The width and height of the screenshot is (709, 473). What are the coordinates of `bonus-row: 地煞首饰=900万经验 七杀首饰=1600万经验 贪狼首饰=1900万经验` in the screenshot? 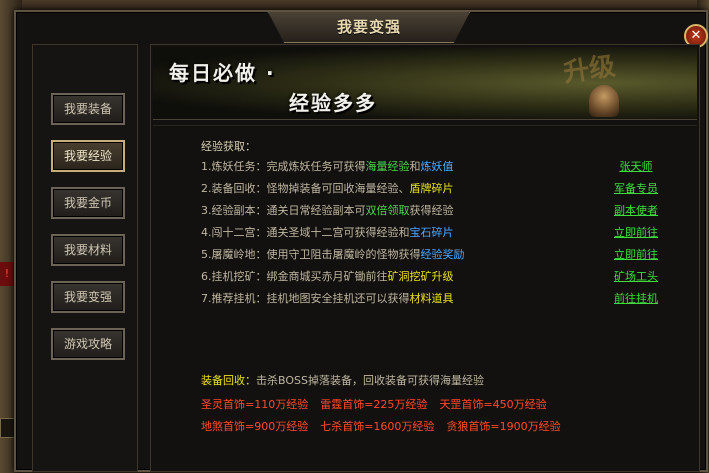 It's located at (387, 426).